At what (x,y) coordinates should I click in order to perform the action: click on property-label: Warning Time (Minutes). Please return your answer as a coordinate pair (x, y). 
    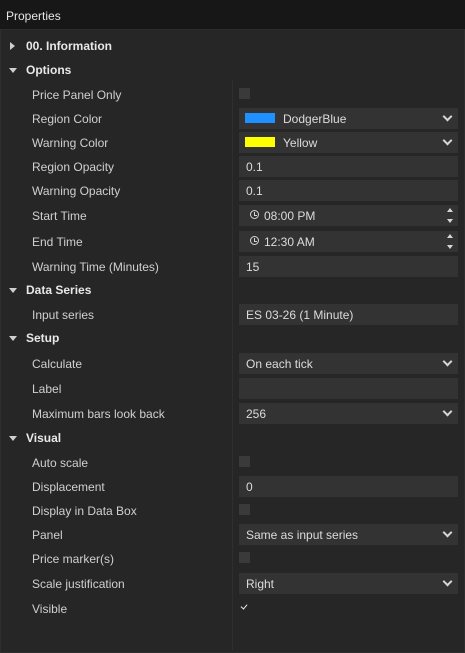
    Looking at the image, I should click on (95, 267).